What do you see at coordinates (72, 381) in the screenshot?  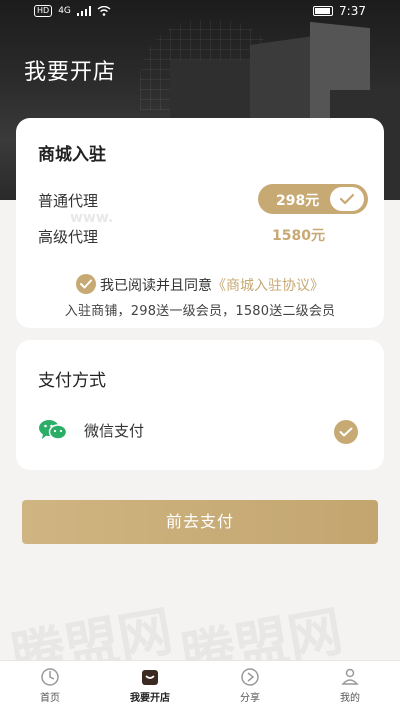 I see `payment-method-title: 支付方式` at bounding box center [72, 381].